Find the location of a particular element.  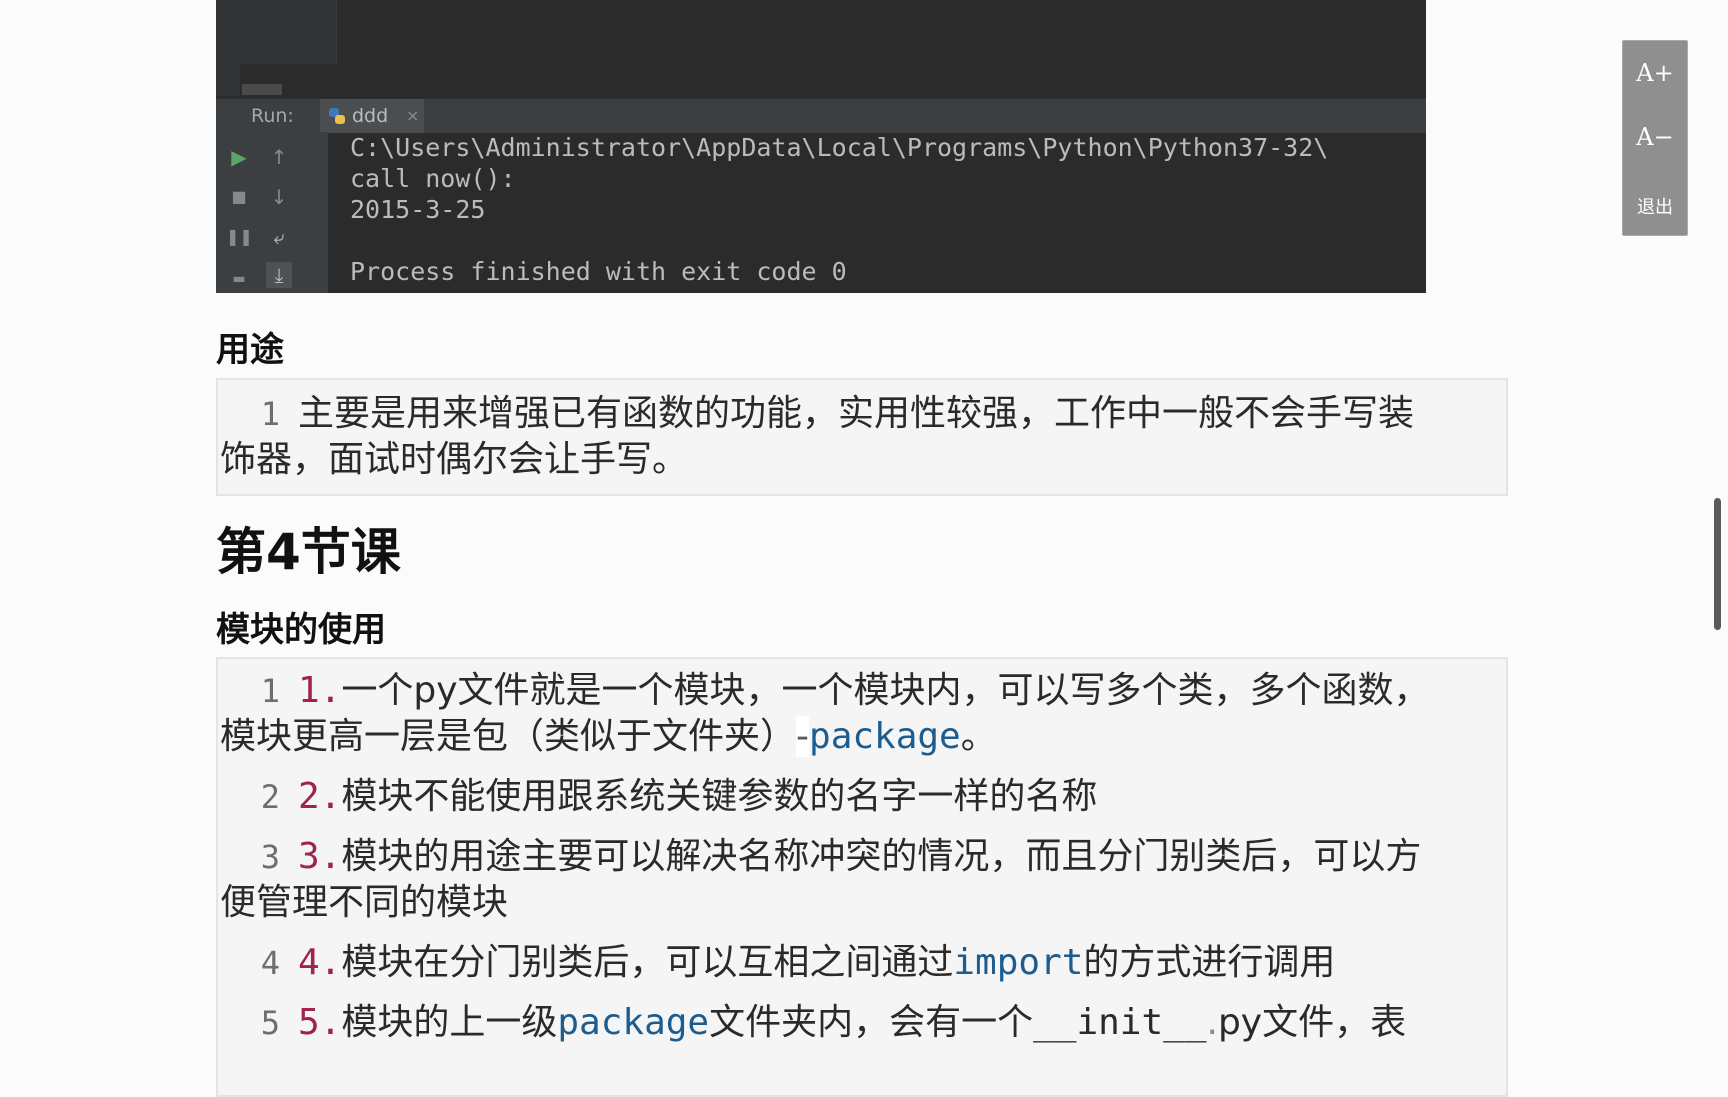

code-text: 主要是用来增强已有函数的功能，实用性较强，工作中一般不会手写装 is located at coordinates (856, 413).